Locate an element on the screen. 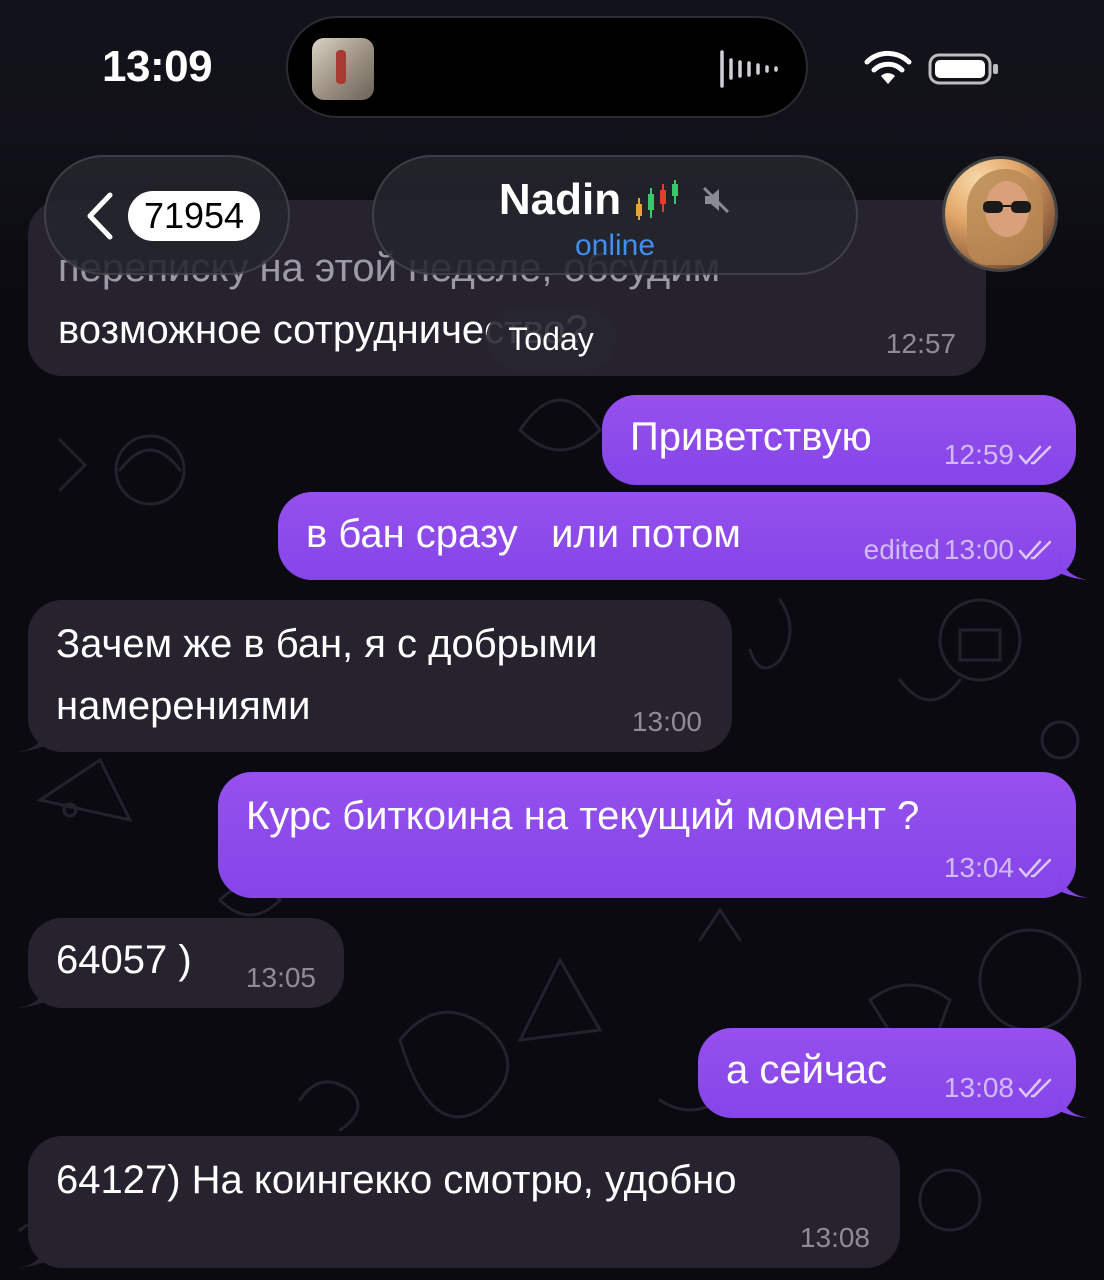  message-outgoing: Приветствую 12:59 is located at coordinates (839, 440).